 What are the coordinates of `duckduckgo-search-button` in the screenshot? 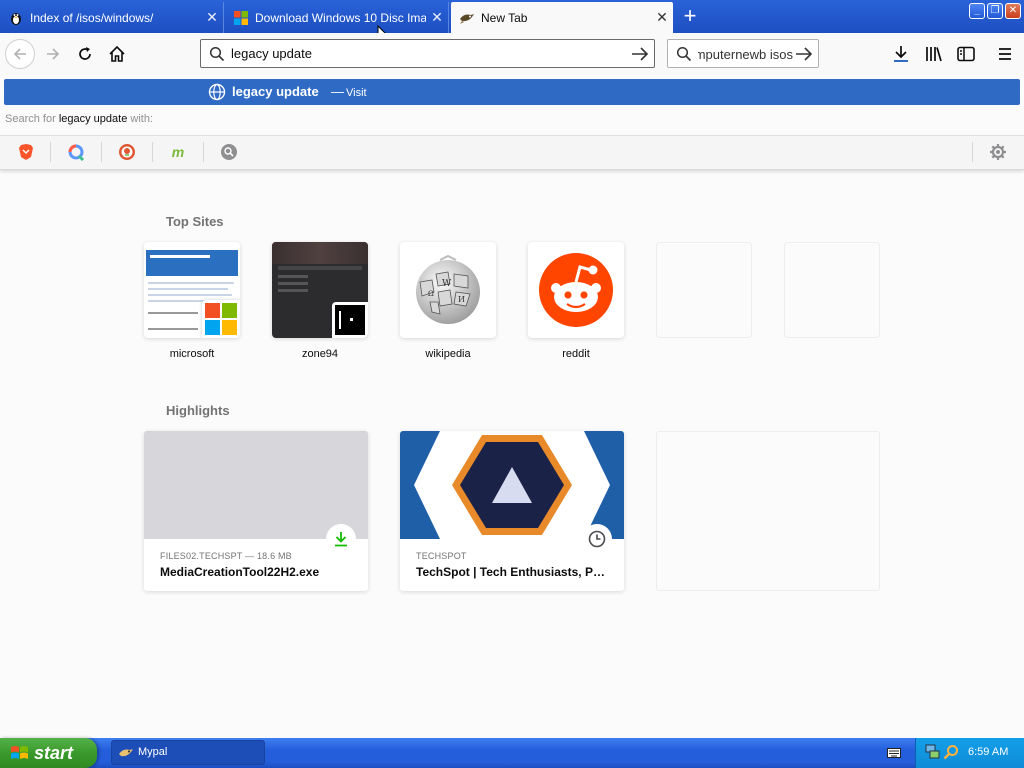 It's located at (127, 152).